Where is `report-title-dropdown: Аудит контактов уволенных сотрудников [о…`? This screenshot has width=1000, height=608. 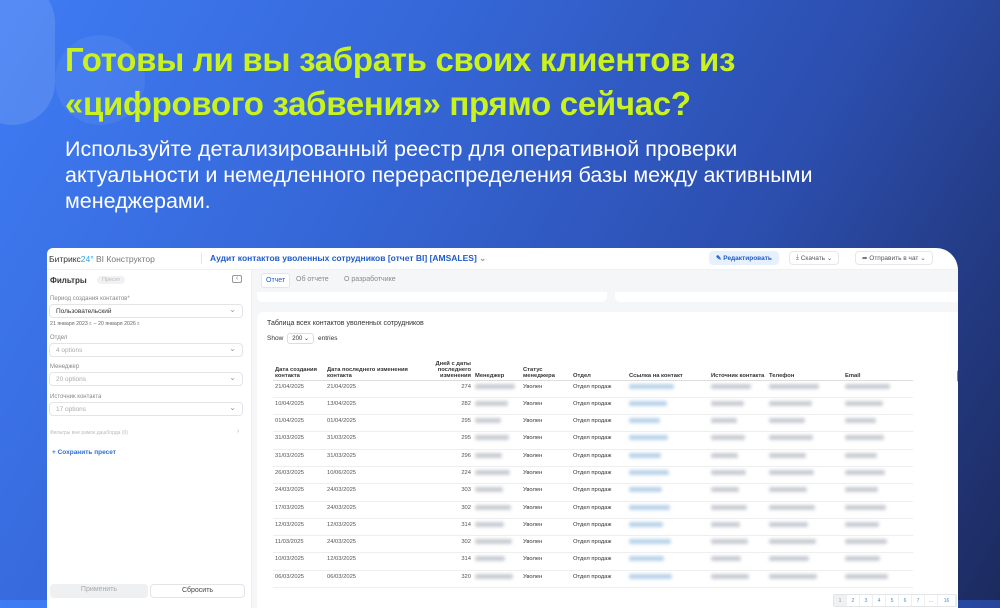
report-title-dropdown: Аудит контактов уволенных сотрудников [о… is located at coordinates (343, 258).